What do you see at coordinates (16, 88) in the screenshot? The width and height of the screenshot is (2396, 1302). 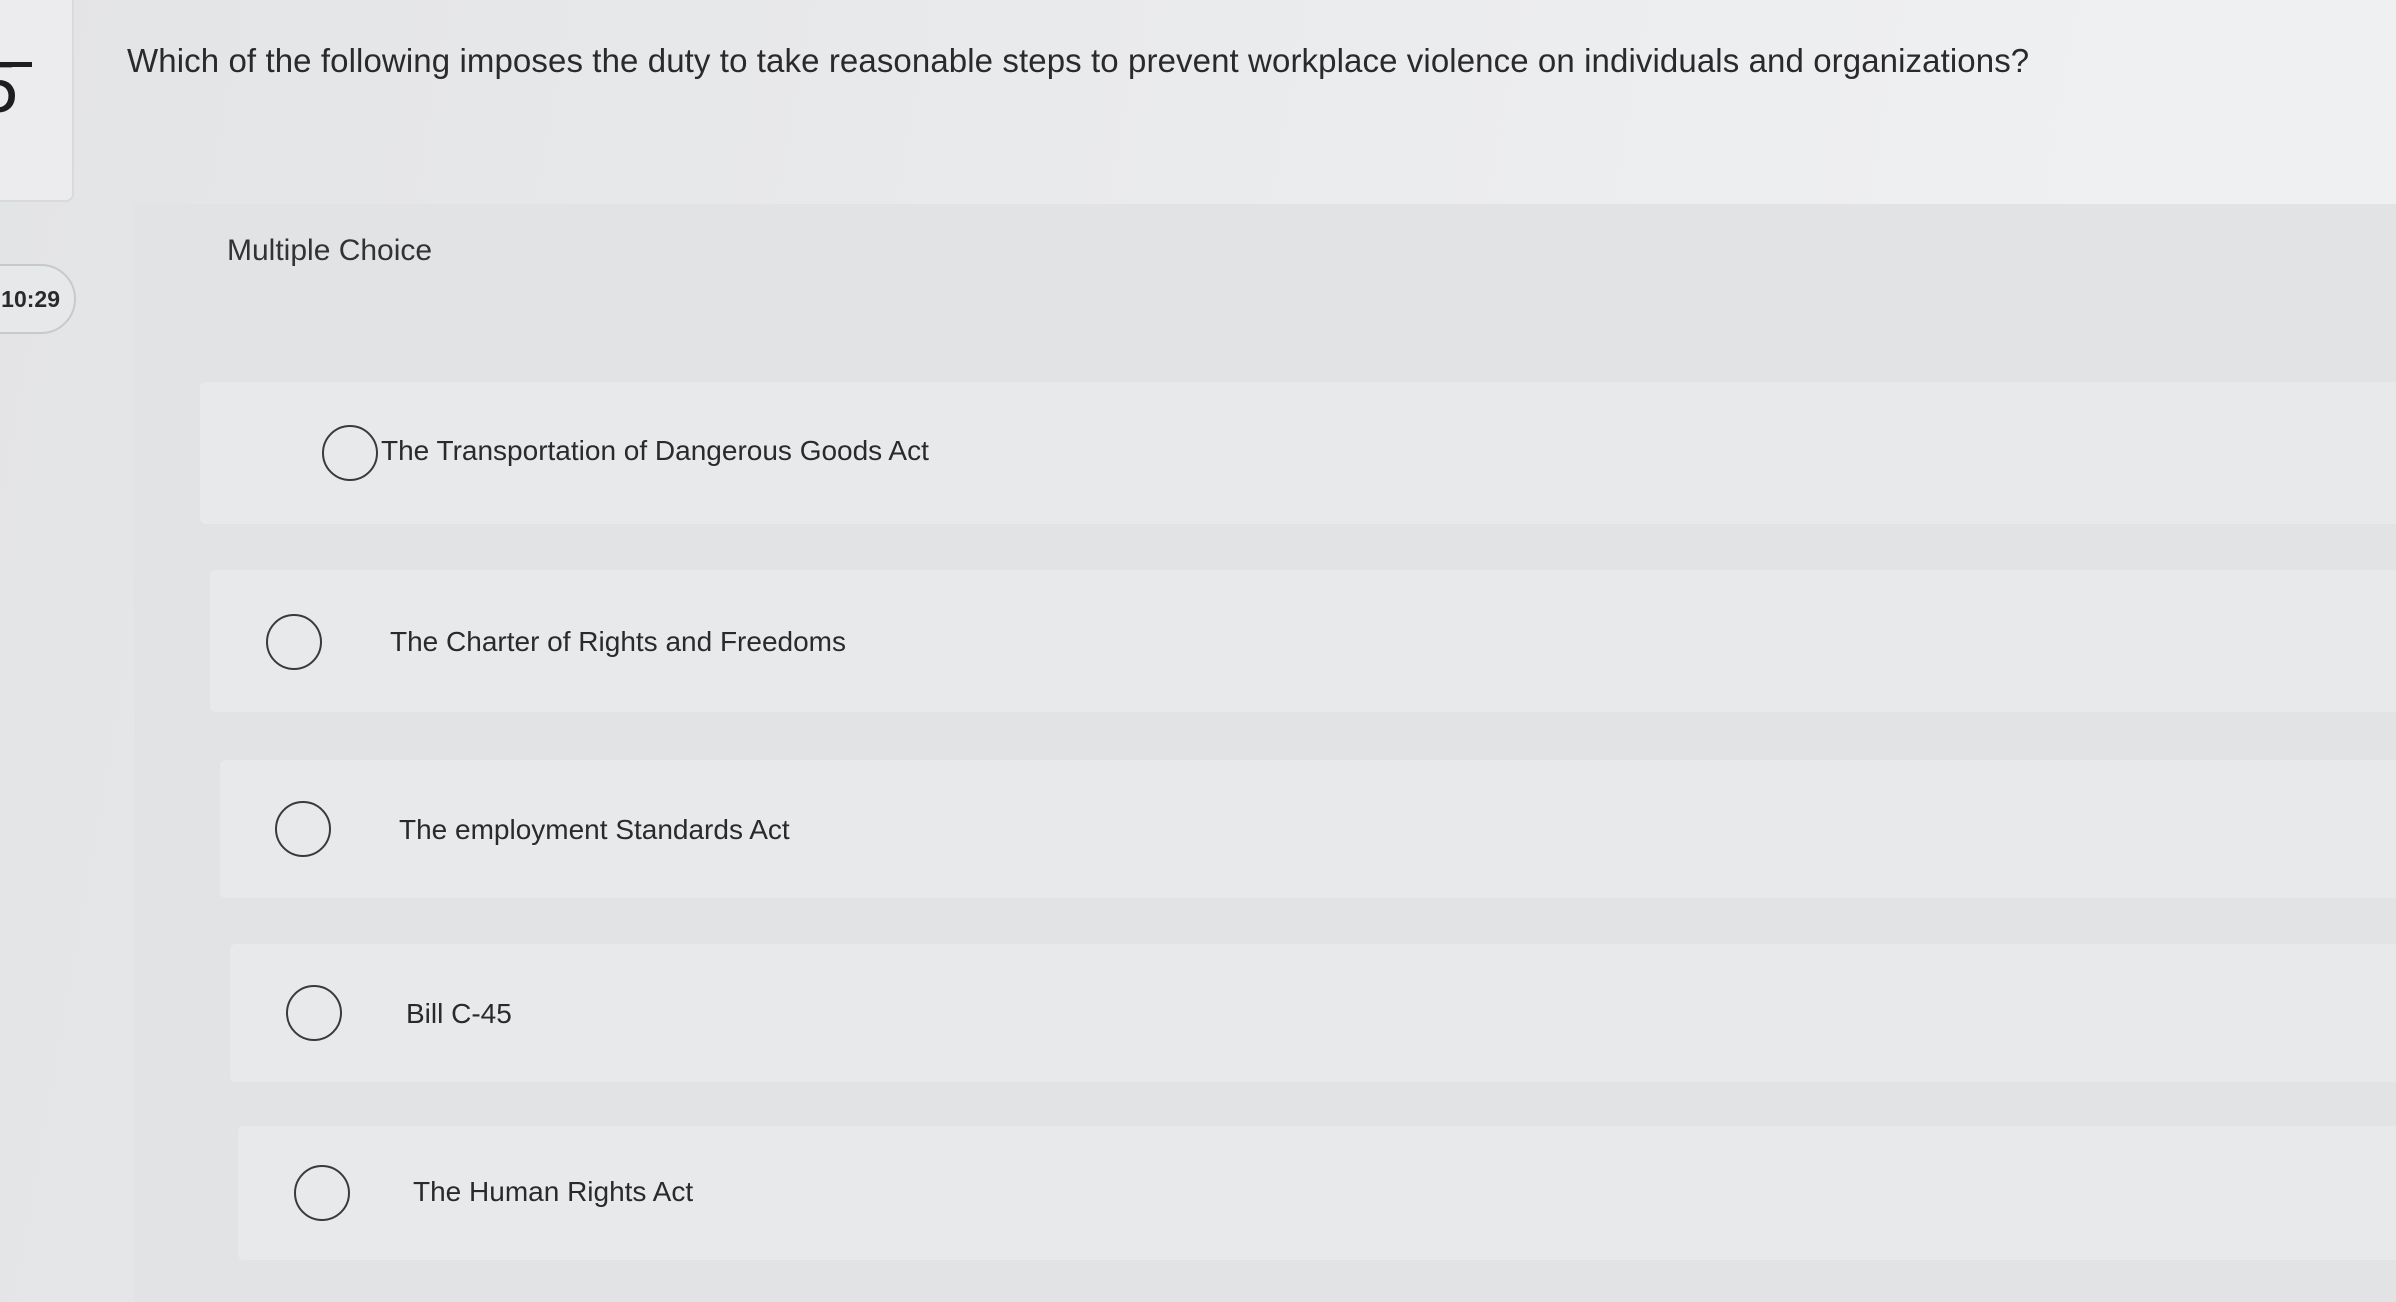 I see `question-number: 5` at bounding box center [16, 88].